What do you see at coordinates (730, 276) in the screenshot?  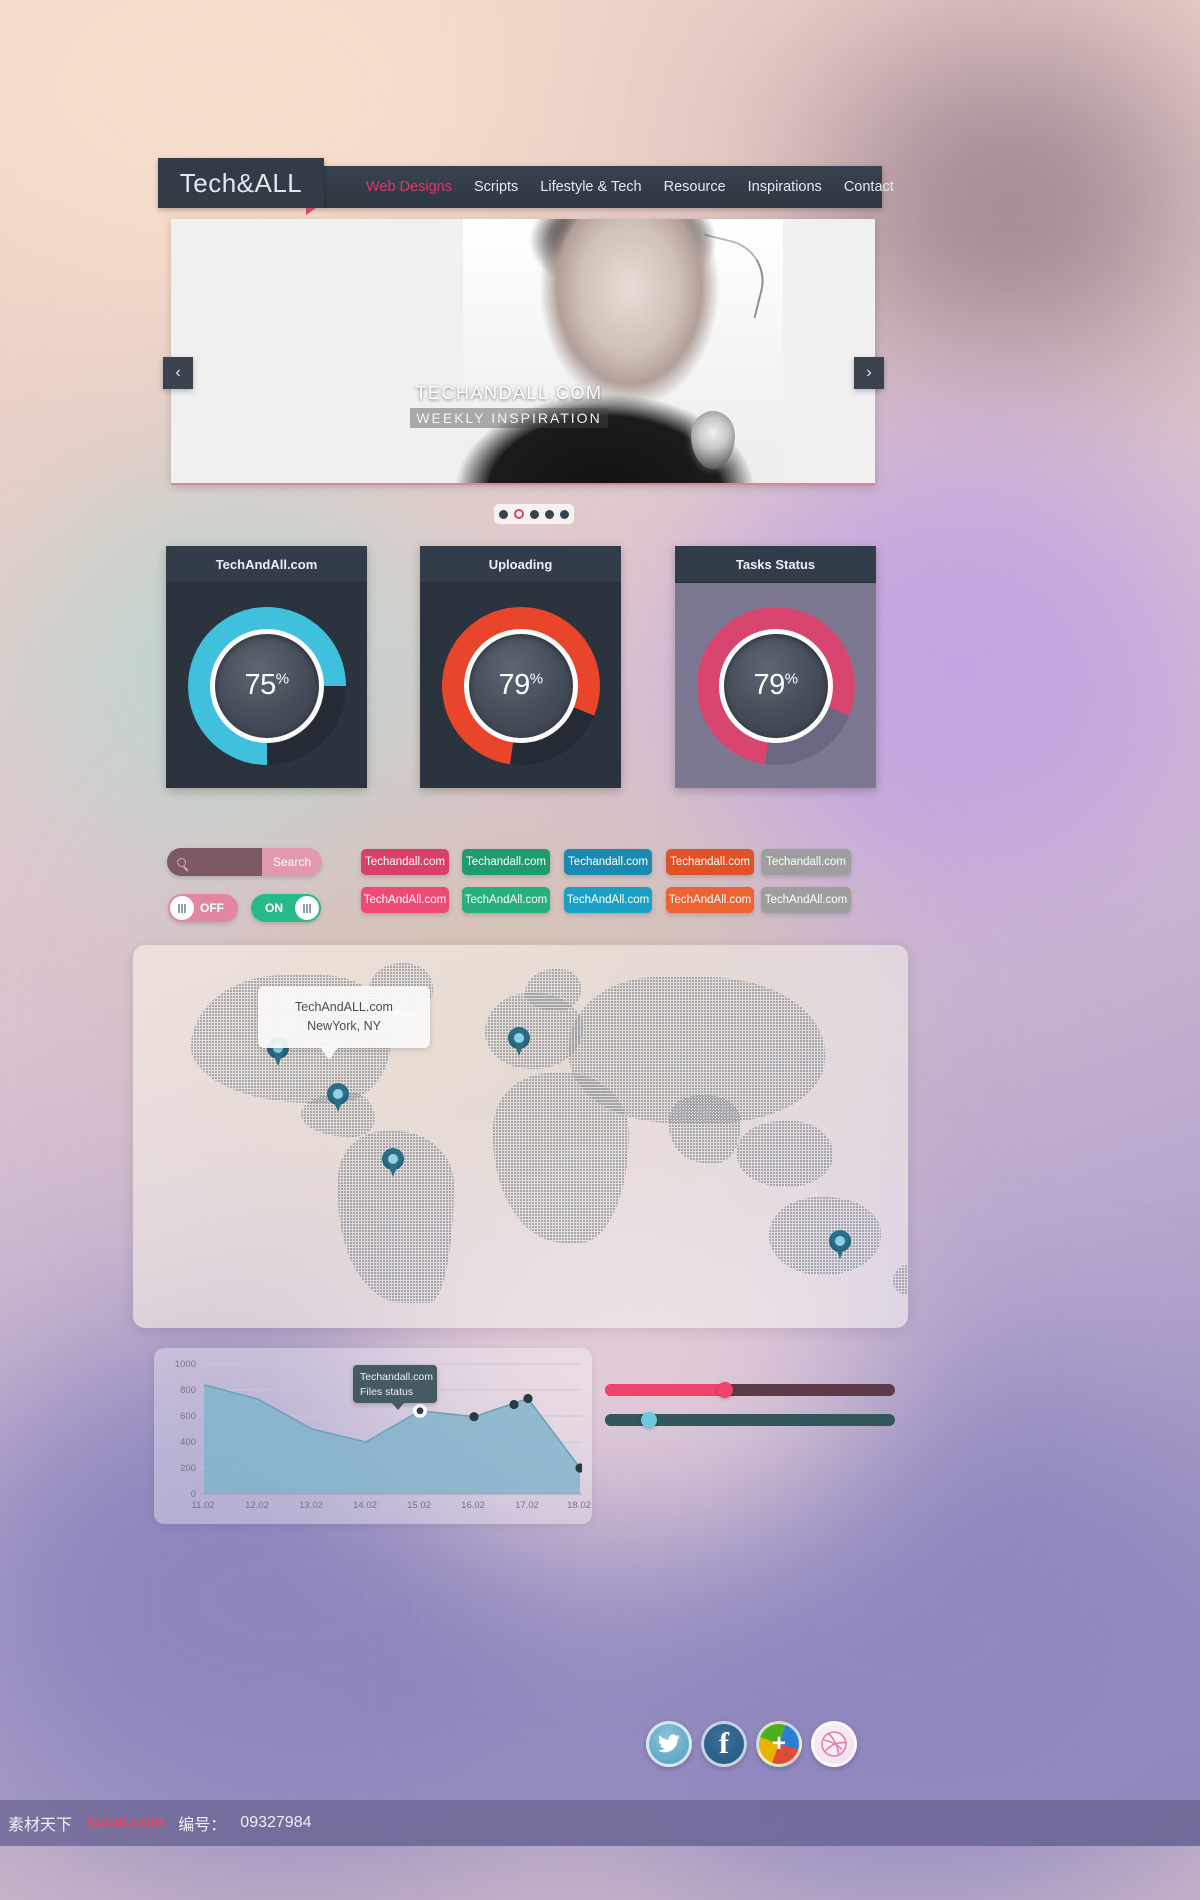 I see `hero-image-hair` at bounding box center [730, 276].